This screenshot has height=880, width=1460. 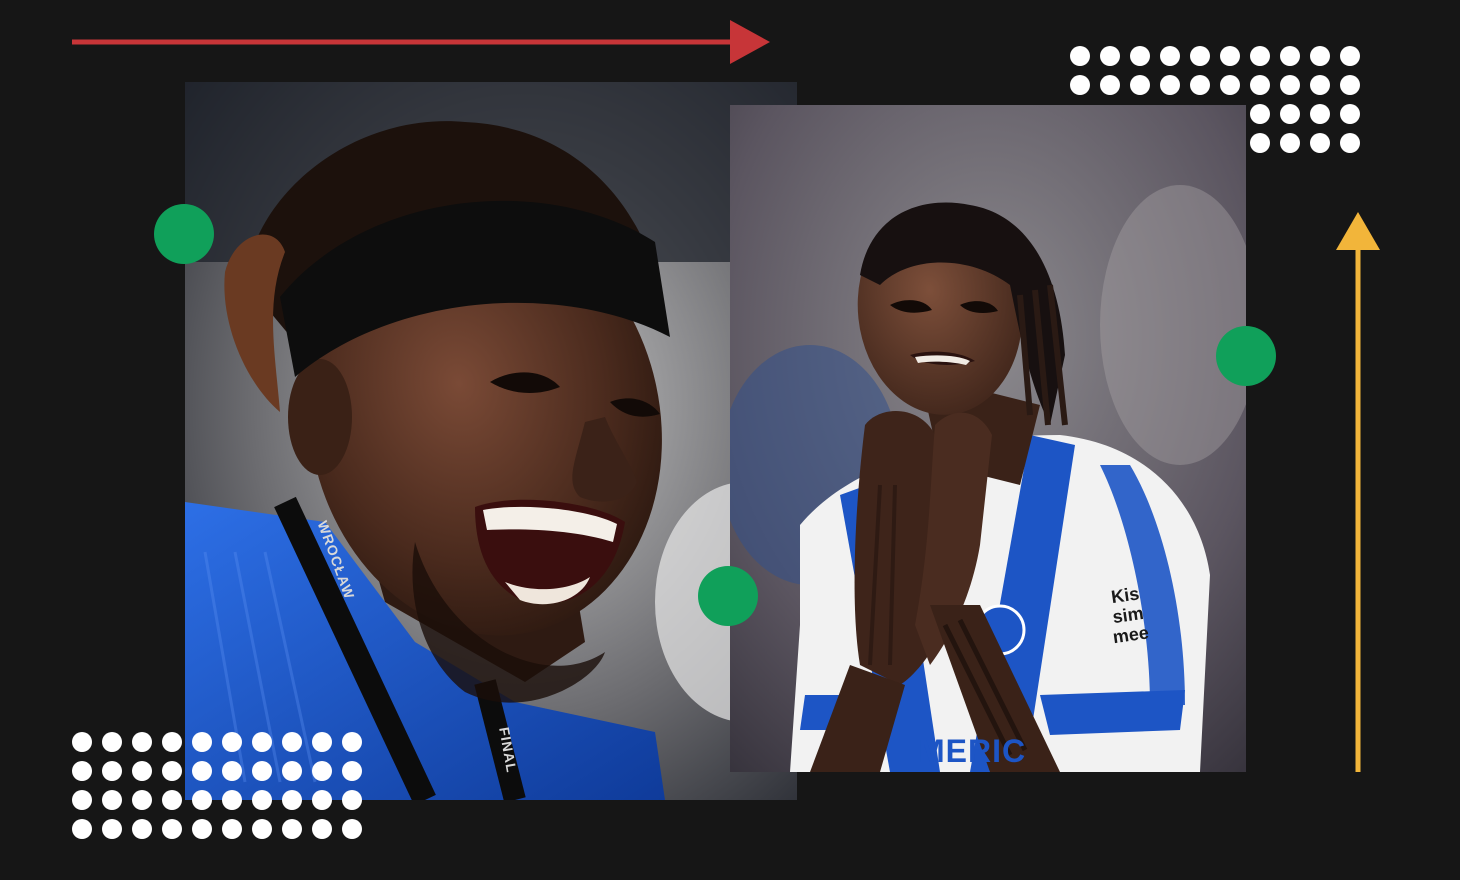 I want to click on arrow-up-icon, so click(x=1358, y=492).